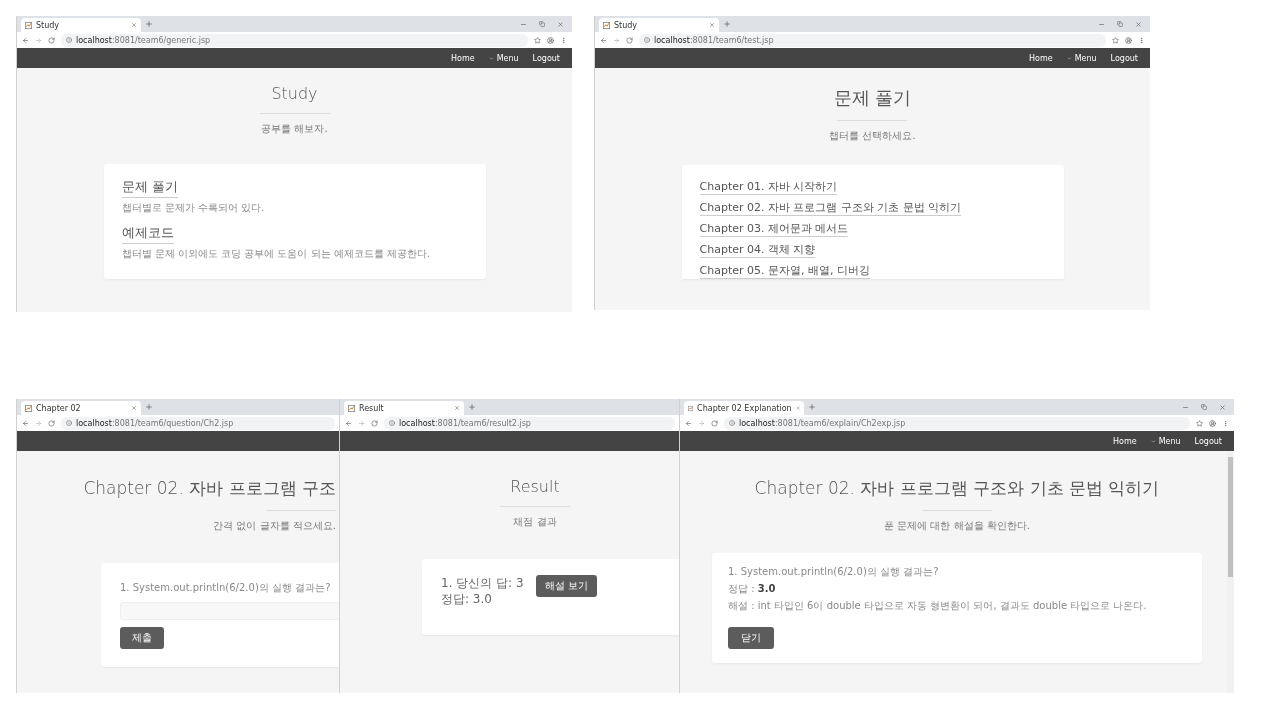 This screenshot has height=720, width=1280. I want to click on section-link: 예제코드, so click(147, 234).